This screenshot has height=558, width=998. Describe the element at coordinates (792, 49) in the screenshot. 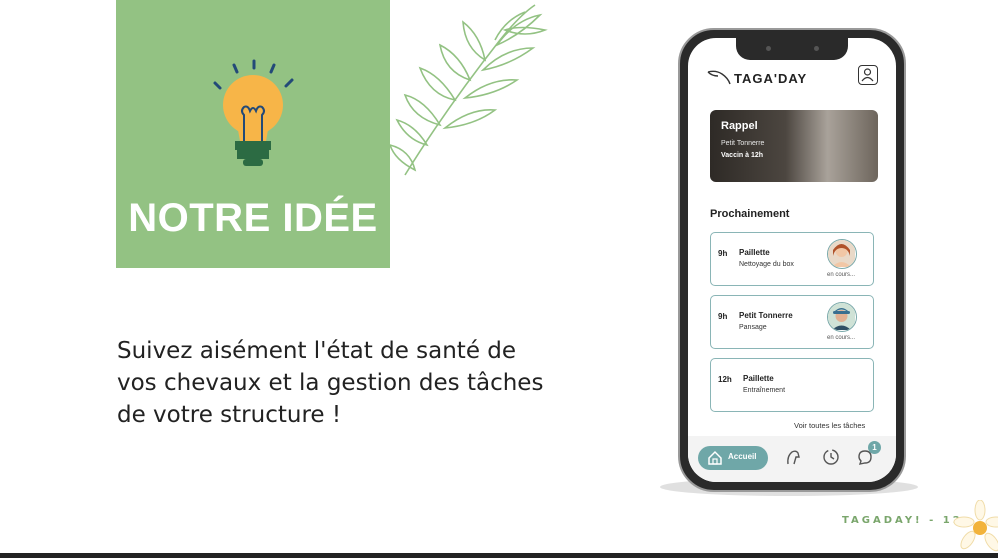

I see `phone-notch` at that location.